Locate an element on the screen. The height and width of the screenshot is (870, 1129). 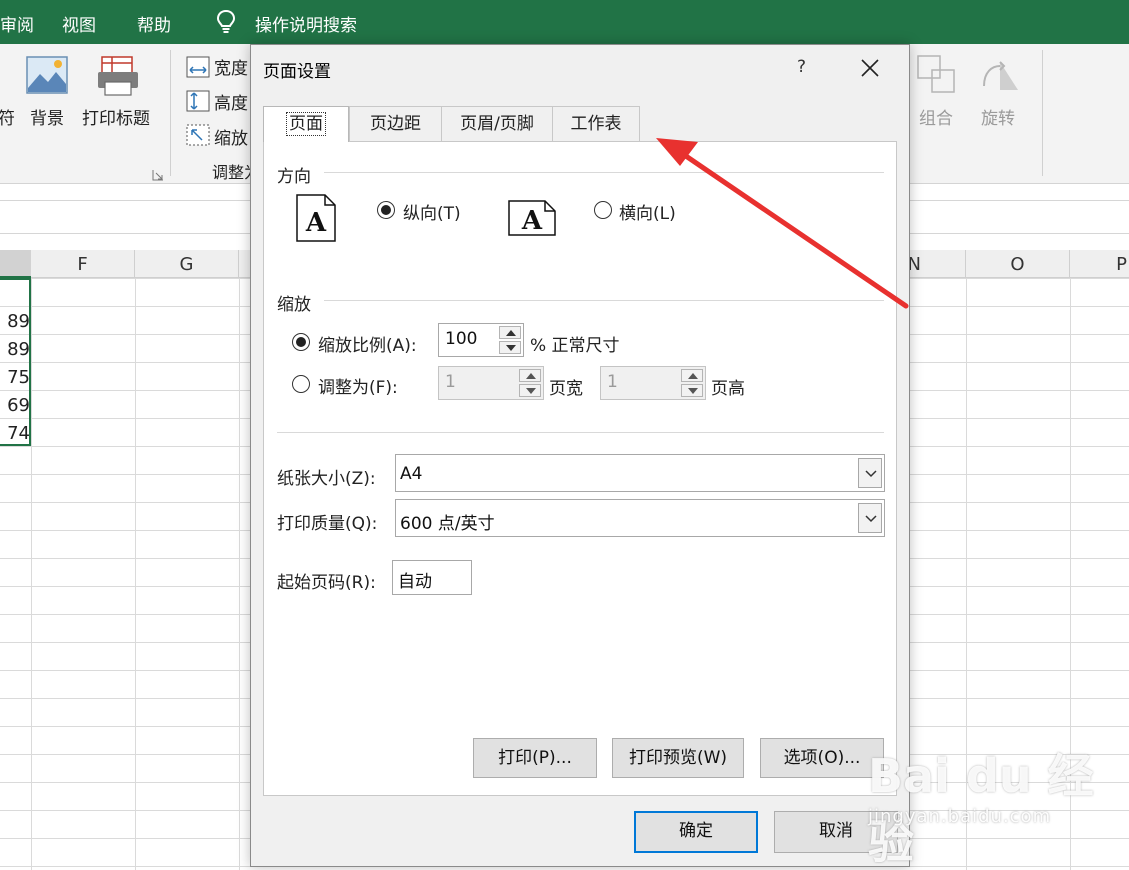
scaling-section-title: 缩放 is located at coordinates (294, 305).